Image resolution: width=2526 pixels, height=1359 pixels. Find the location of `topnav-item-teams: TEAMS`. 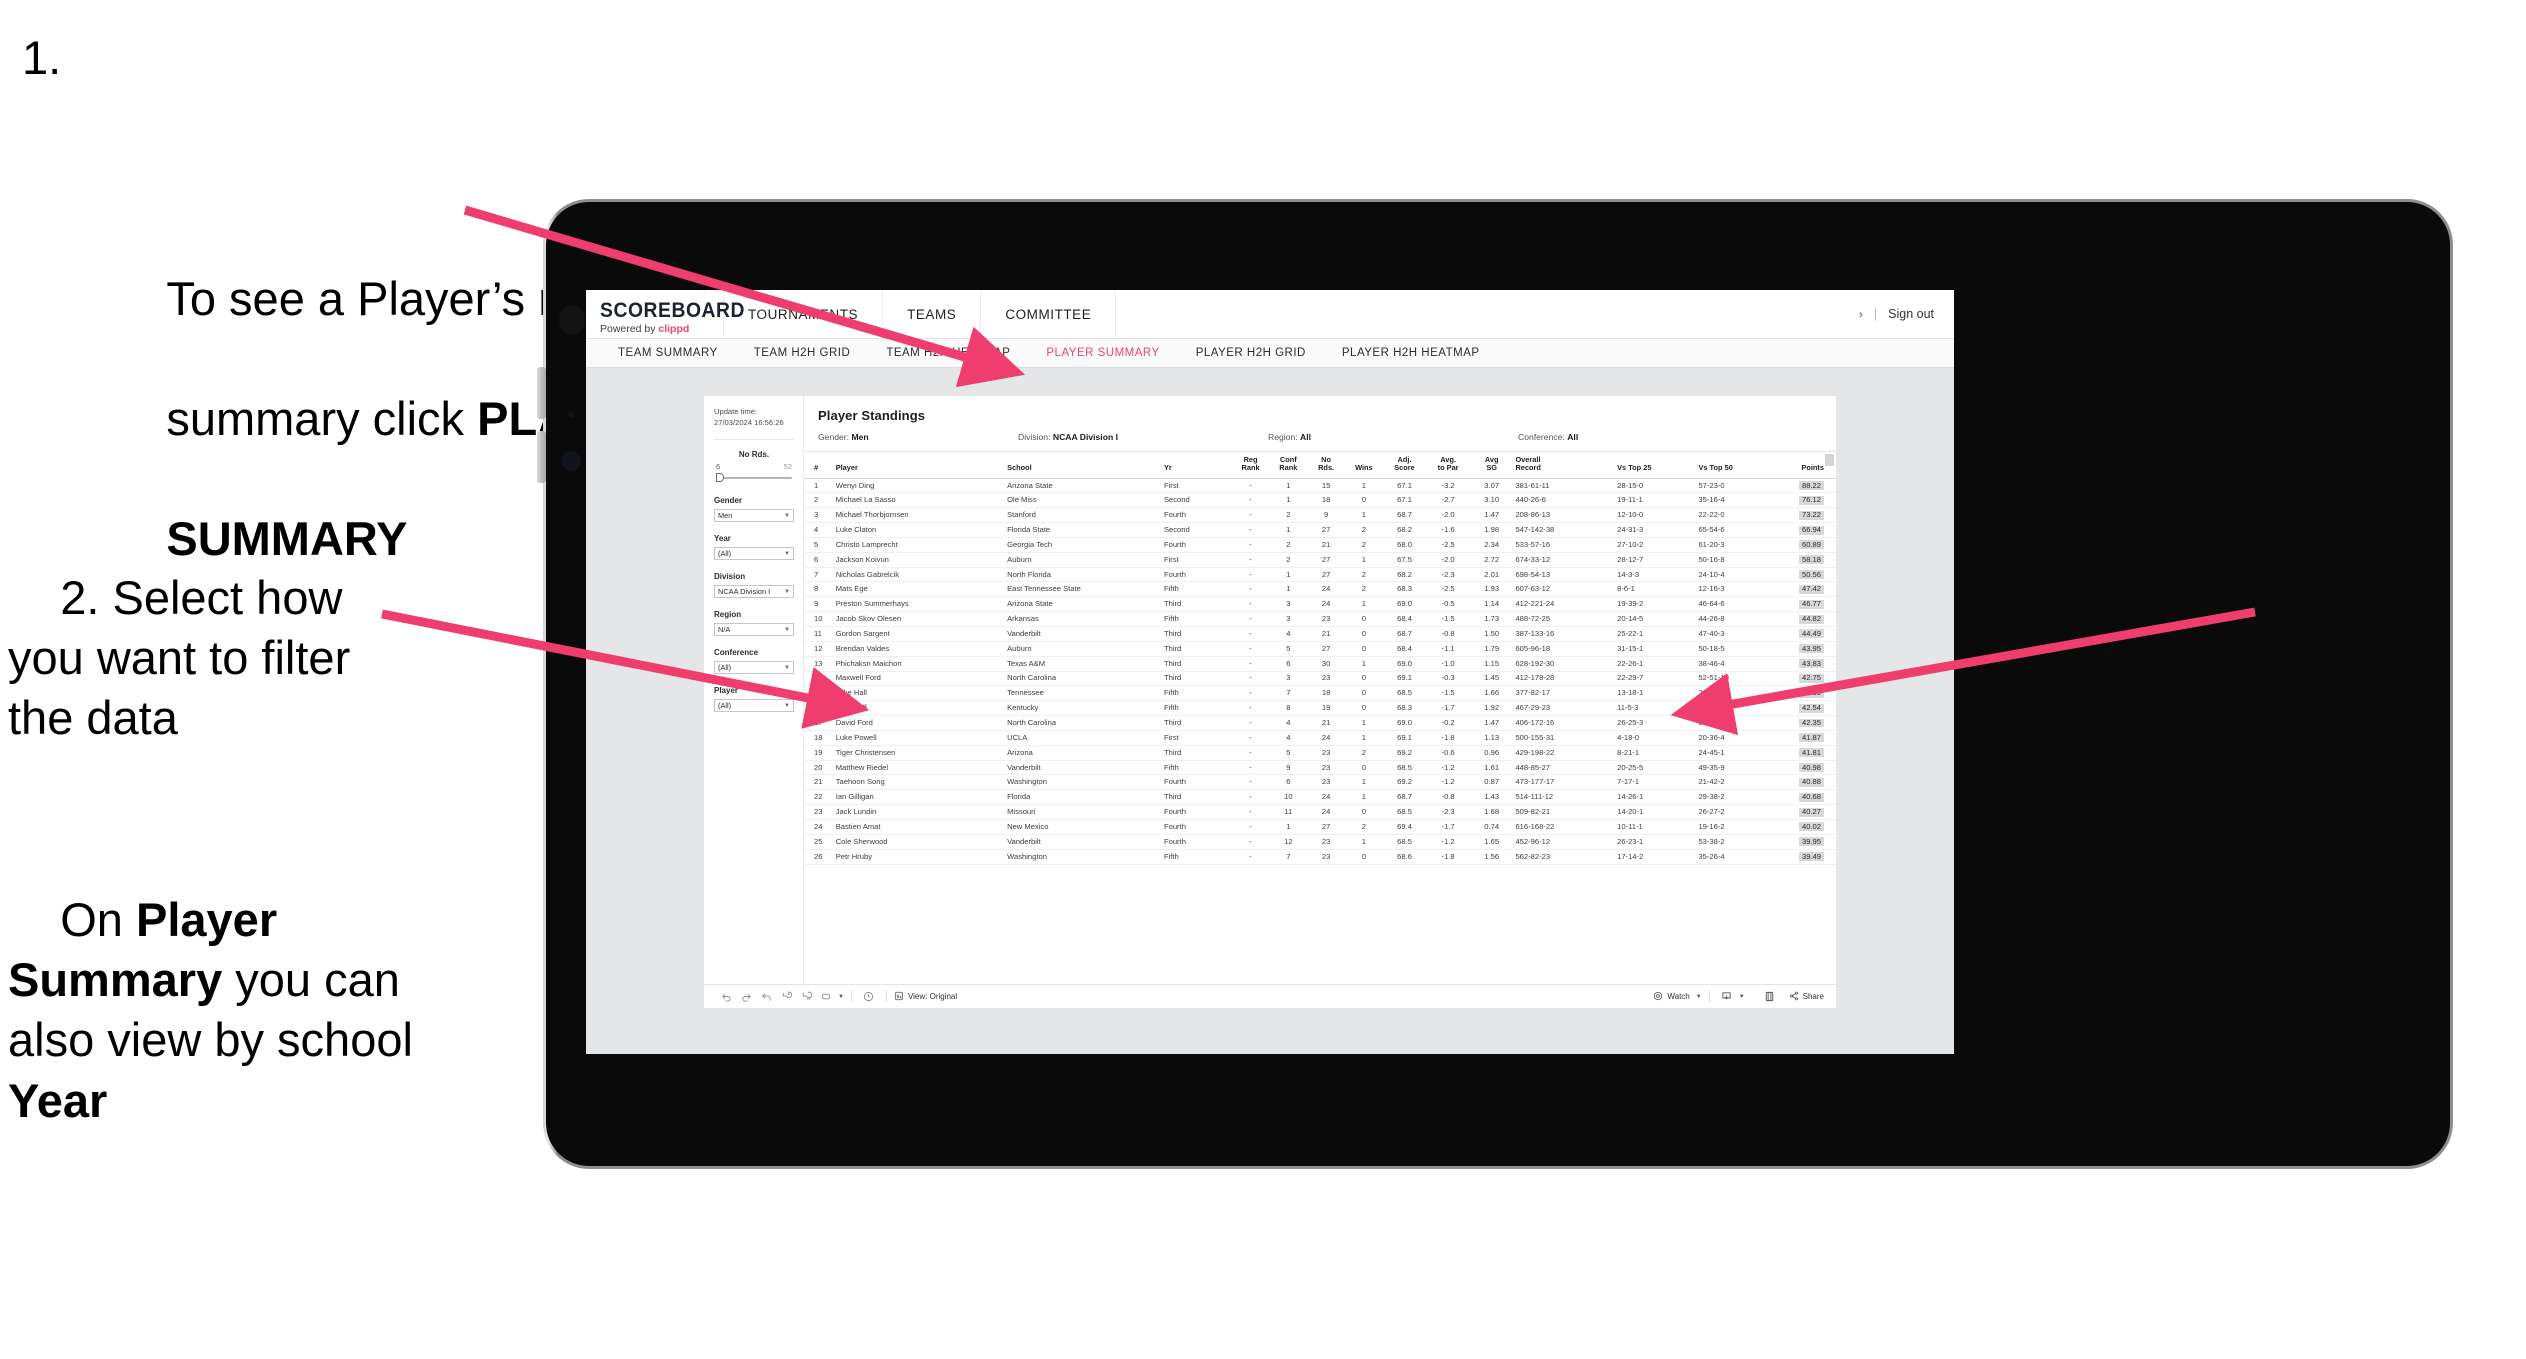

topnav-item-teams: TEAMS is located at coordinates (932, 314).